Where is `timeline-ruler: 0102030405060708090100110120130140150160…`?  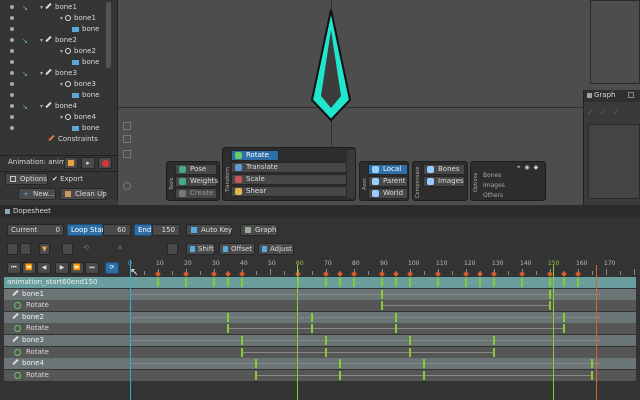
timeline-ruler: 0102030405060708090100110120130140150160… is located at coordinates (384, 268).